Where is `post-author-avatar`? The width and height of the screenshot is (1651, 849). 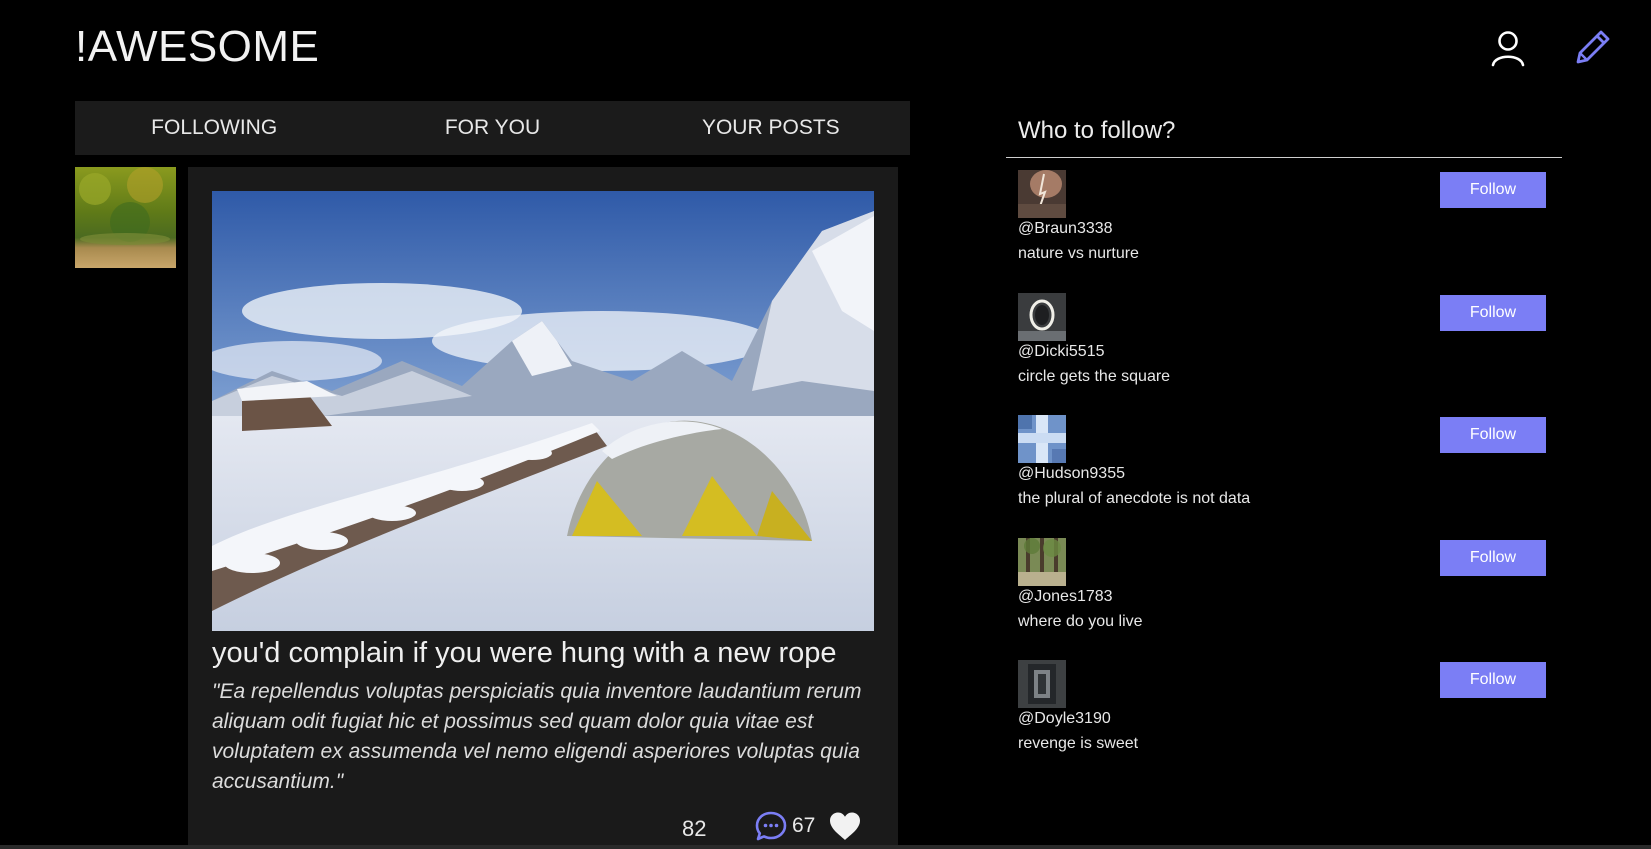
post-author-avatar is located at coordinates (125, 217).